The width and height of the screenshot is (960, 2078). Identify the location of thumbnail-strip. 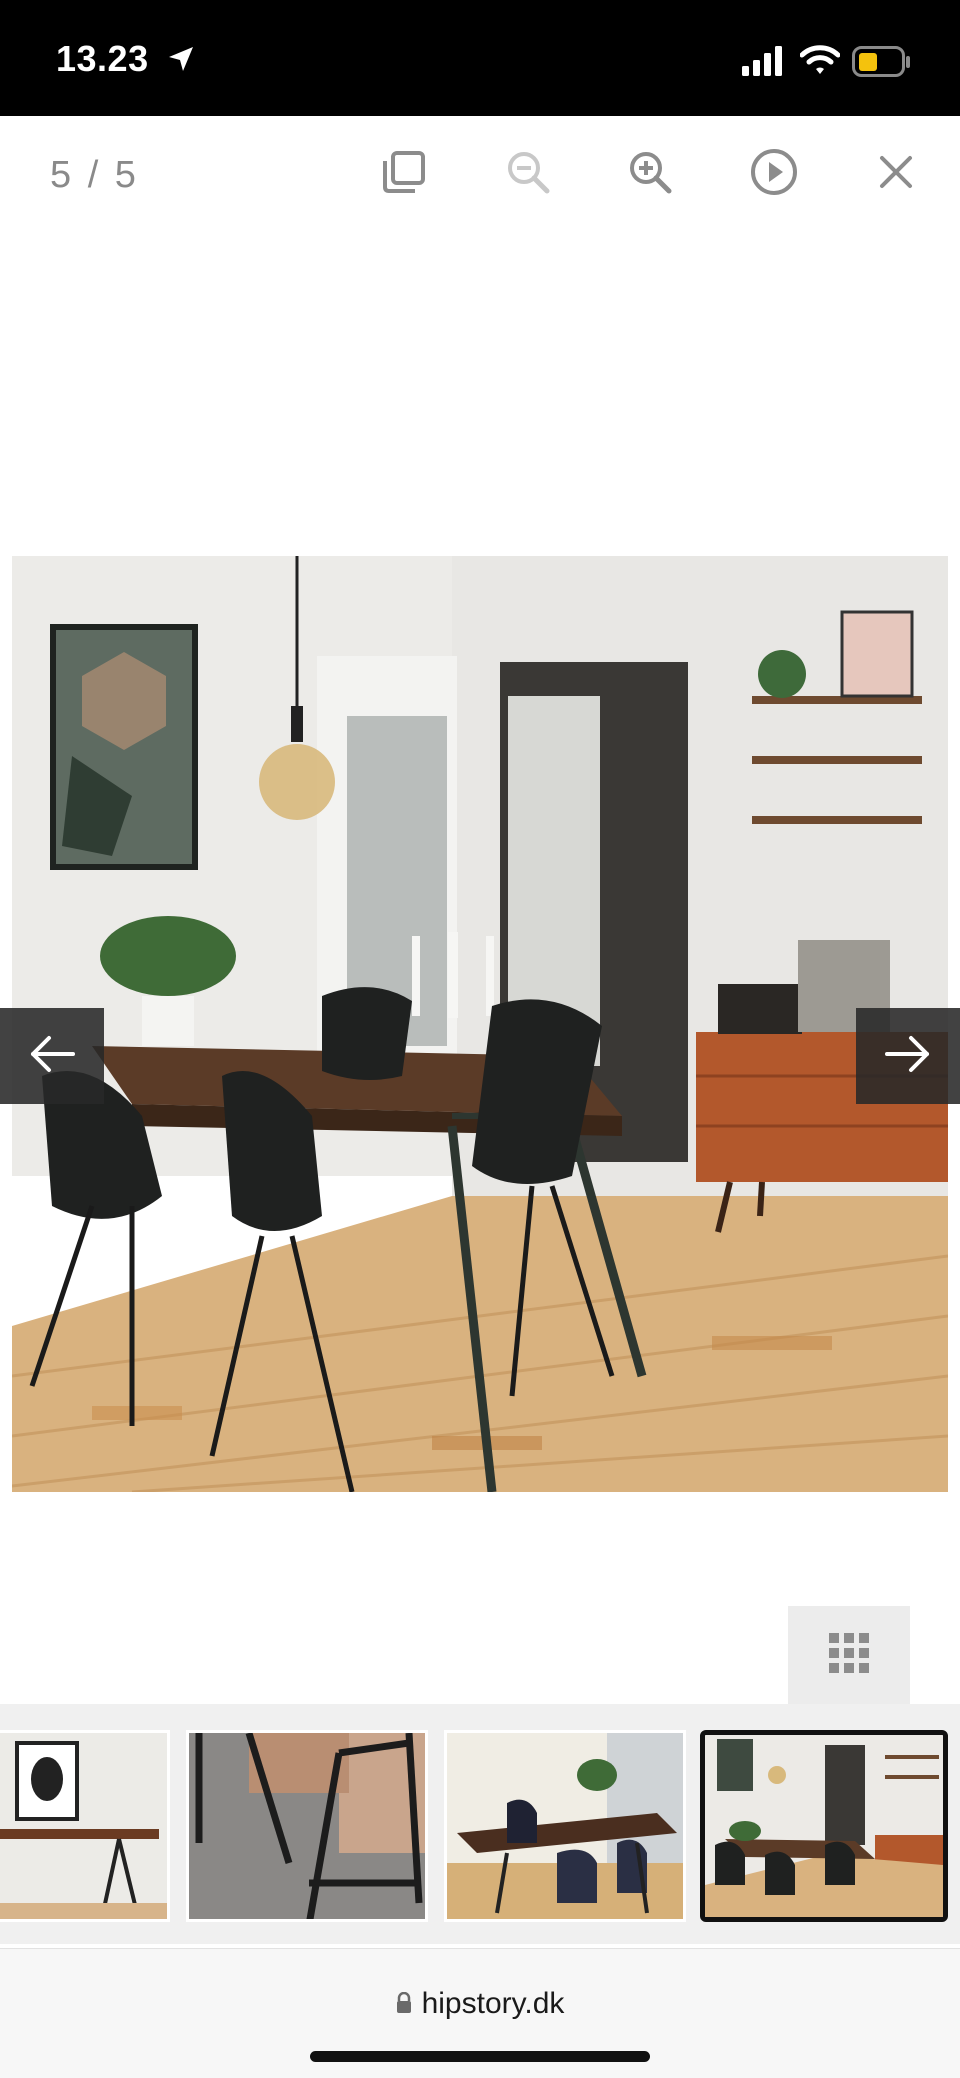
(480, 1824).